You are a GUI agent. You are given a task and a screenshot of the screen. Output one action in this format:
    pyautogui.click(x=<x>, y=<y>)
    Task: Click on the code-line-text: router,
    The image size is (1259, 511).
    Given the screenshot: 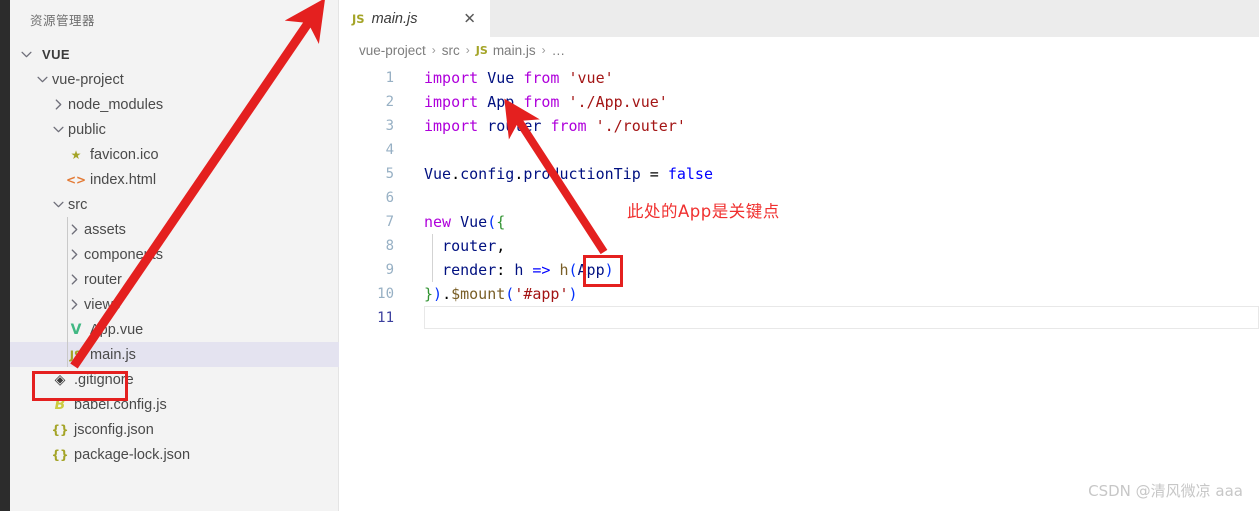 What is the action you would take?
    pyautogui.click(x=474, y=246)
    